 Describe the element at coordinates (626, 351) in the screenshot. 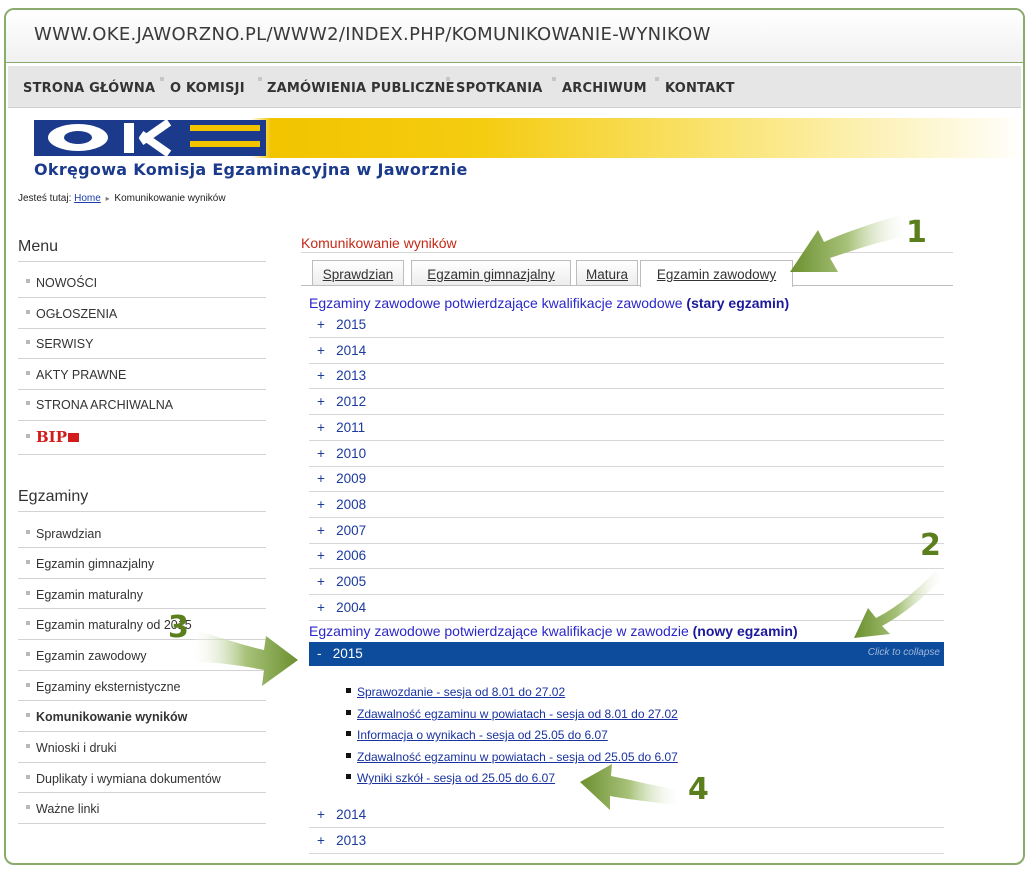

I see `year-row-2014-old: + 2014` at that location.